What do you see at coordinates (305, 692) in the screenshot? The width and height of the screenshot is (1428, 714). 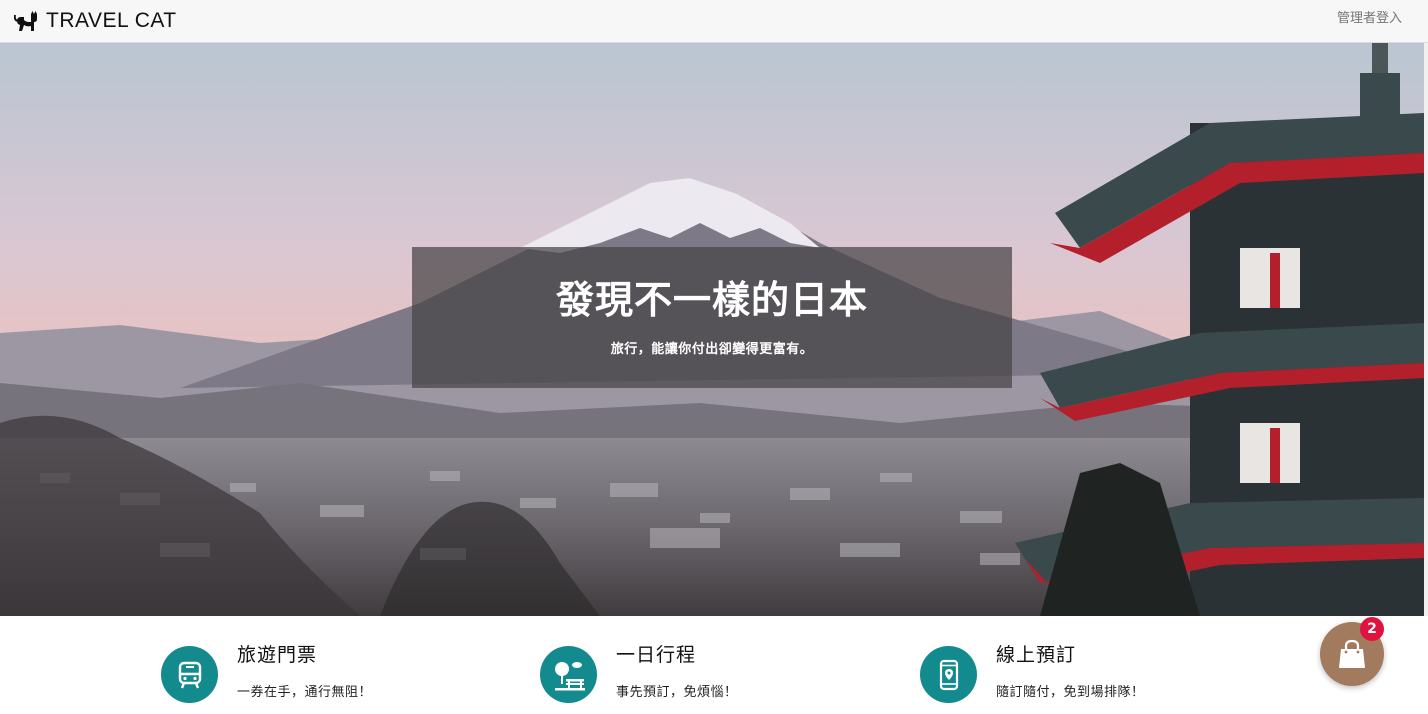 I see `feature-description: 一券在手，通行無阻！` at bounding box center [305, 692].